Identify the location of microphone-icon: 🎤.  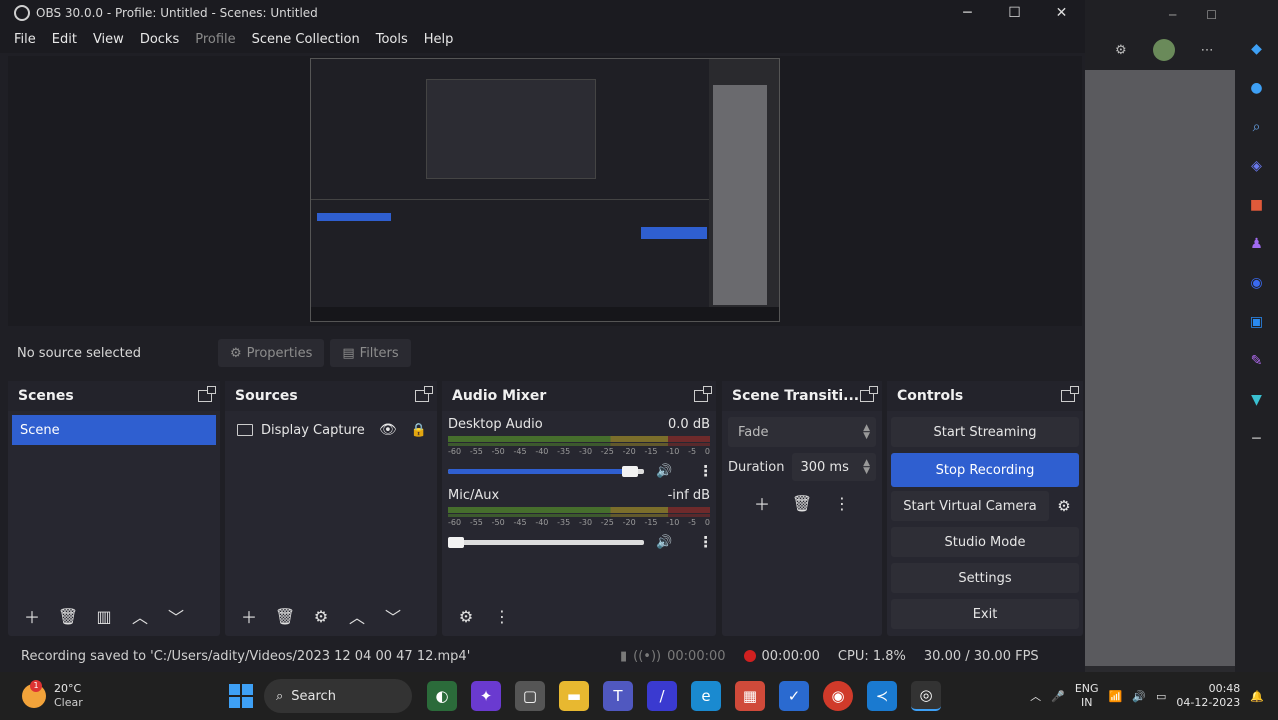
(1058, 696).